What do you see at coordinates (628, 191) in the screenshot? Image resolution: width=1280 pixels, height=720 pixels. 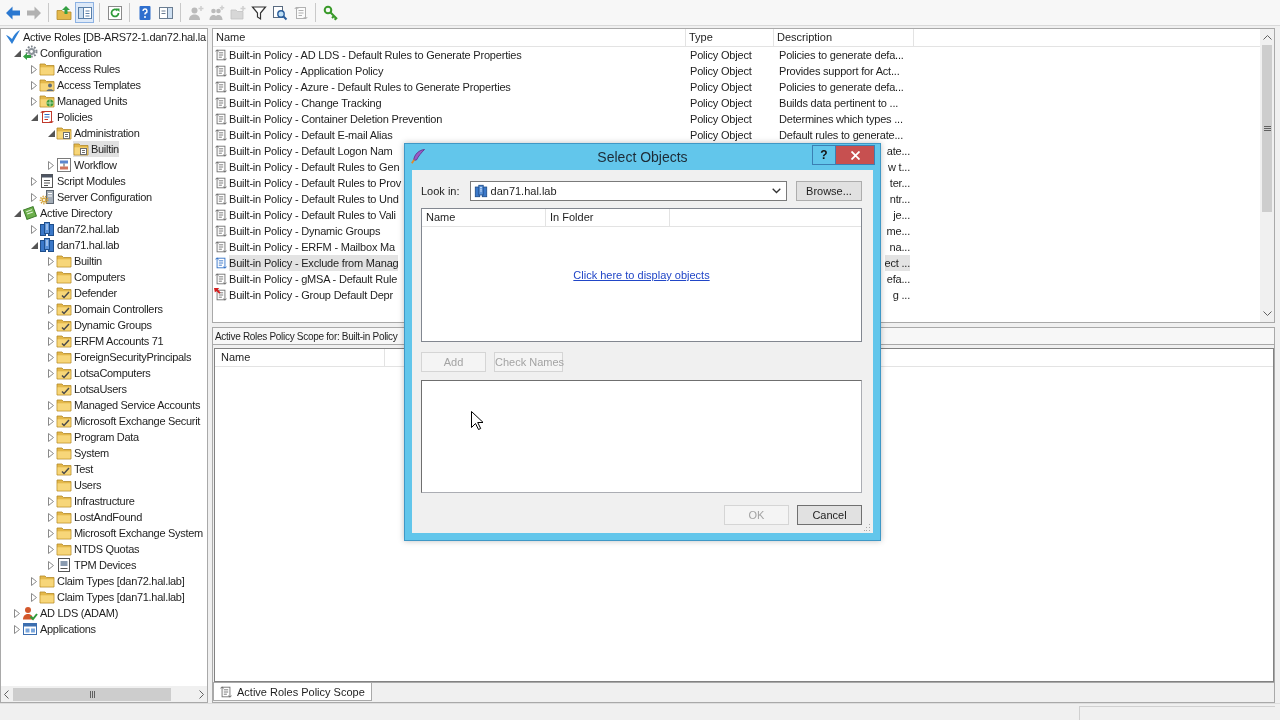 I see `look-in-dropdown: dan71.hal.lab` at bounding box center [628, 191].